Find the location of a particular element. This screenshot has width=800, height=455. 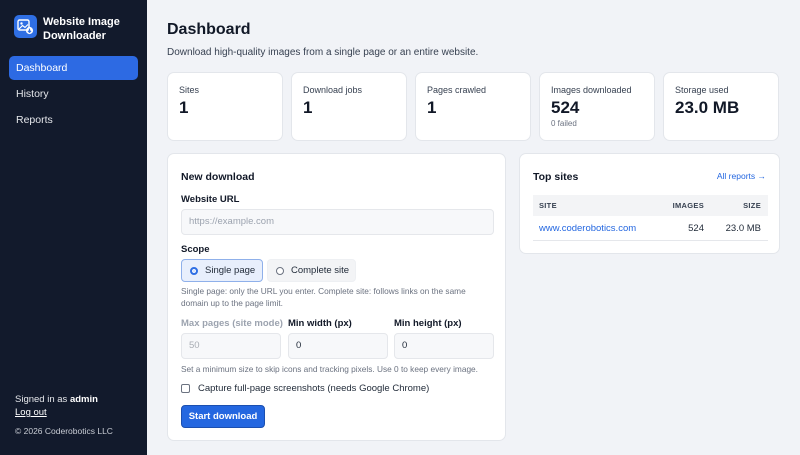

username: admin is located at coordinates (83, 399).